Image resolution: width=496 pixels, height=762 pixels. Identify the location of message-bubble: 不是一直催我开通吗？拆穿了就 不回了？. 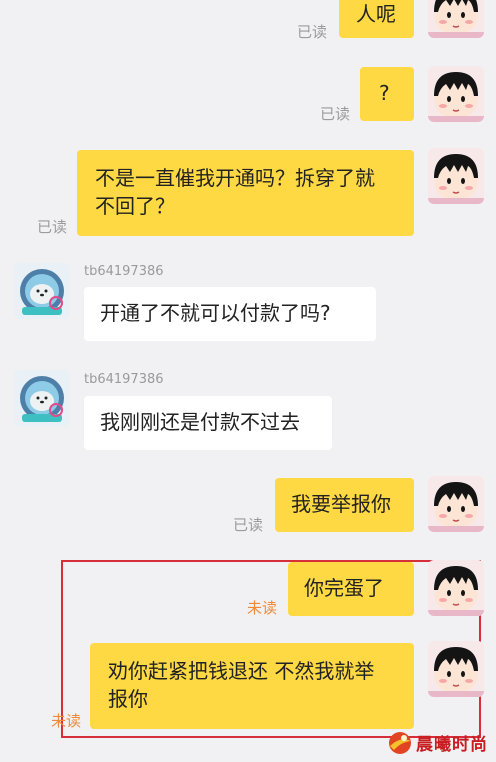
(245, 193).